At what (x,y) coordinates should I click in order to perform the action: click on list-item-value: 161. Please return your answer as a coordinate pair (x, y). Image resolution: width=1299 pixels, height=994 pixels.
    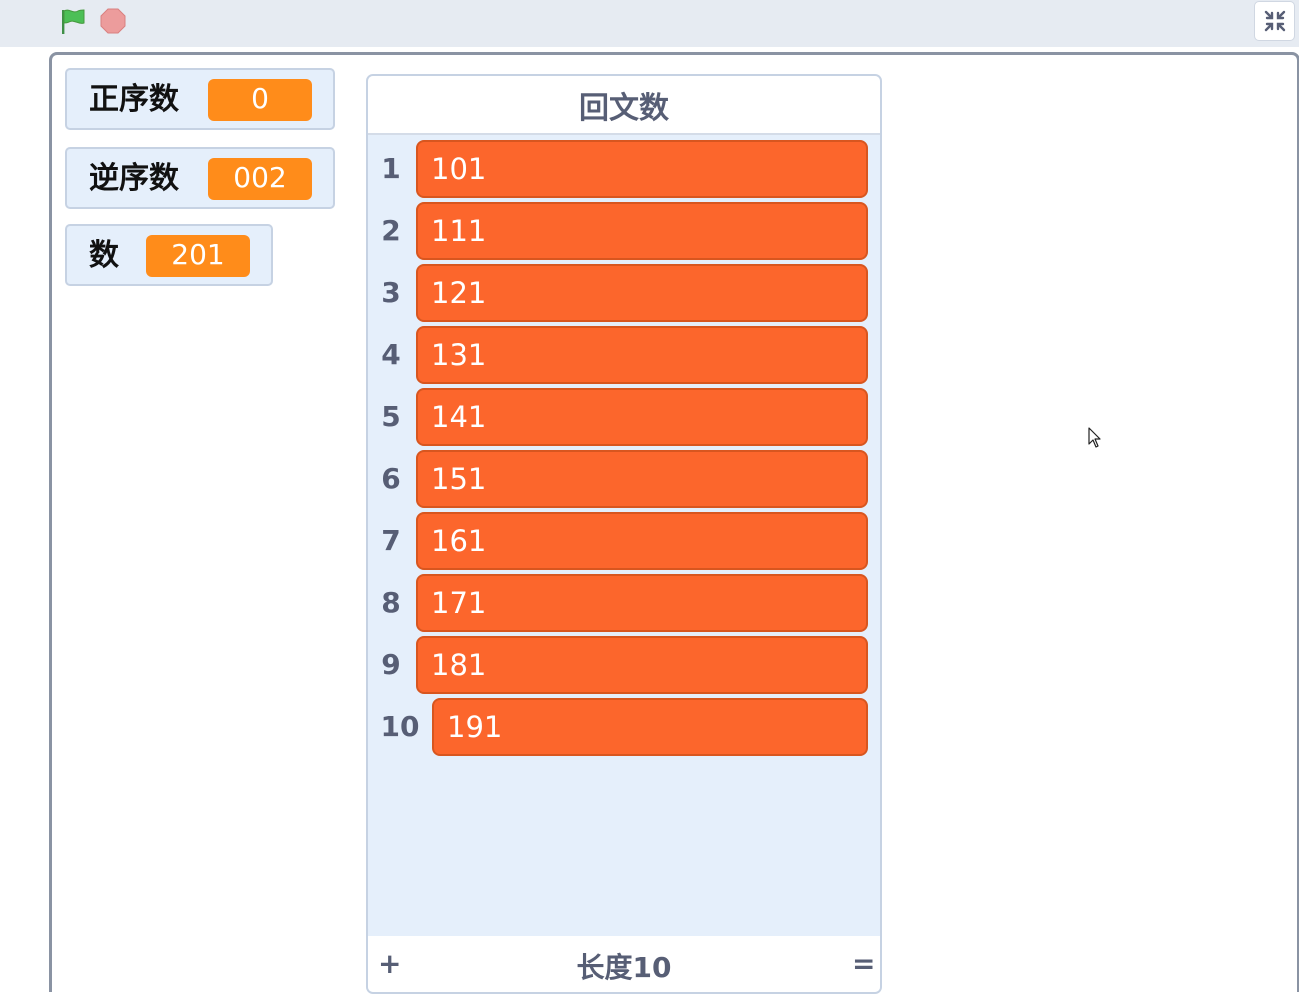
    Looking at the image, I should click on (642, 541).